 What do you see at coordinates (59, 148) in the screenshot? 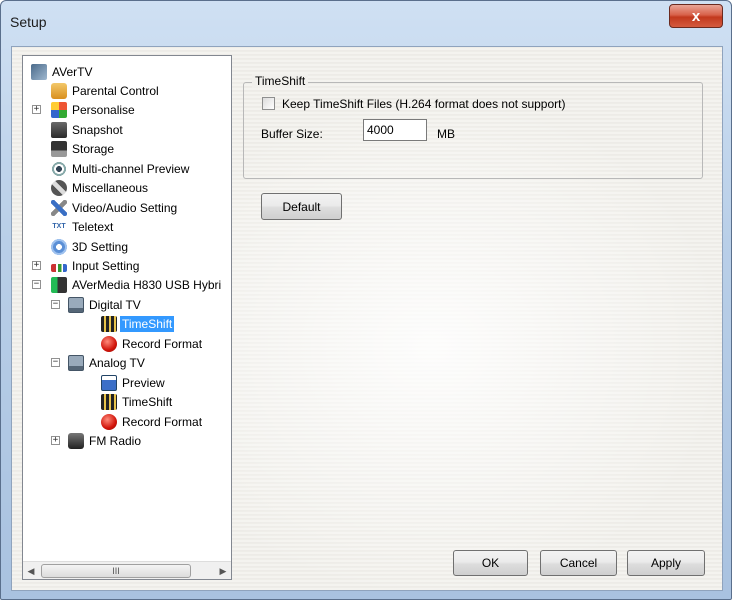
I see `floppy-disk-icon` at bounding box center [59, 148].